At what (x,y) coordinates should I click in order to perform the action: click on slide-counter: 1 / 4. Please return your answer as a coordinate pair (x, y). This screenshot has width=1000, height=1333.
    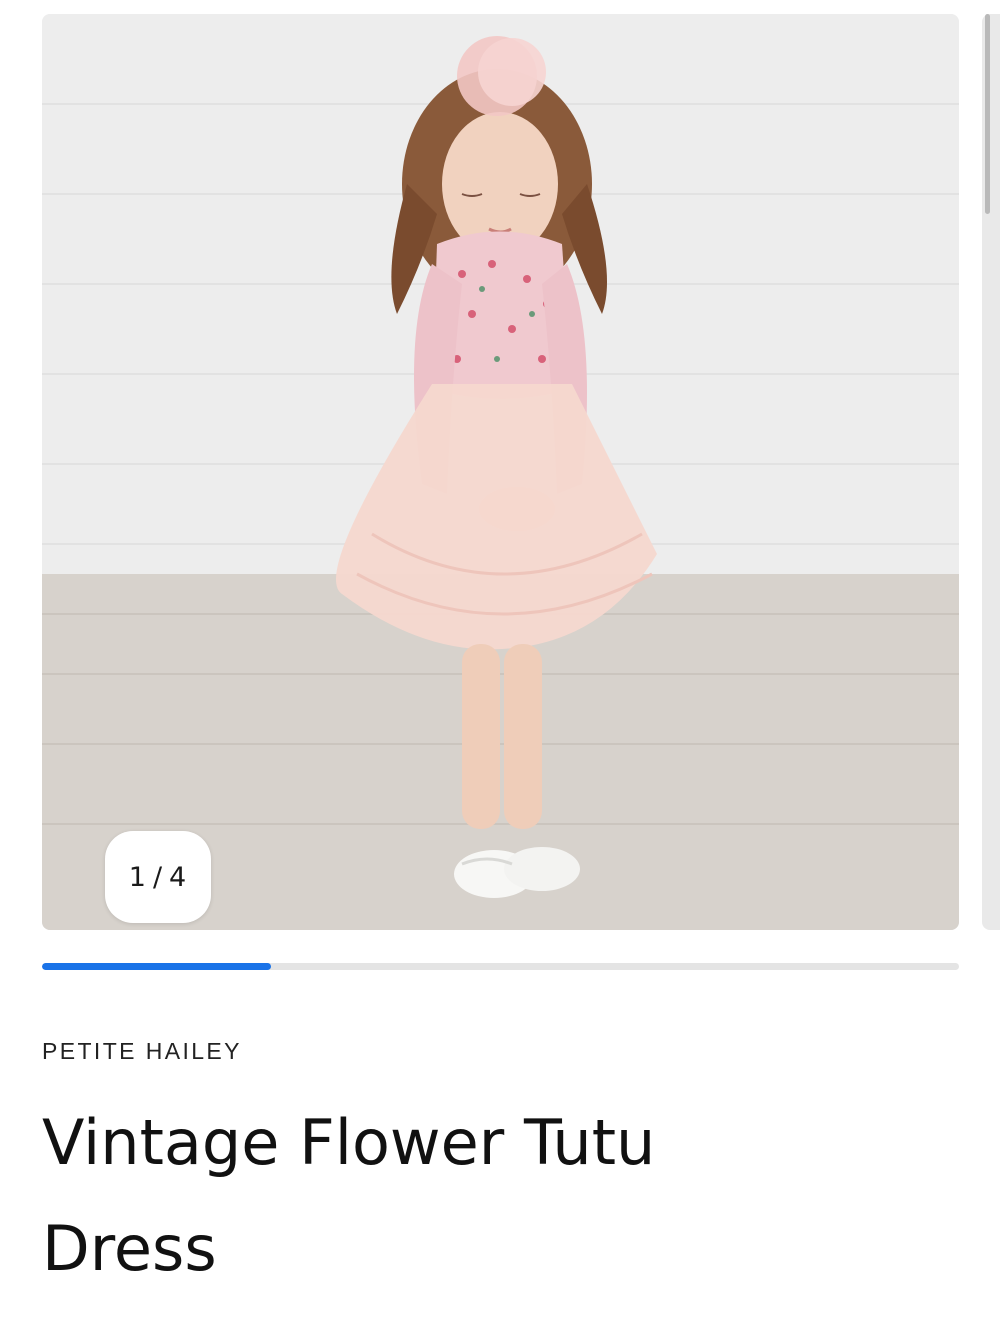
    Looking at the image, I should click on (158, 877).